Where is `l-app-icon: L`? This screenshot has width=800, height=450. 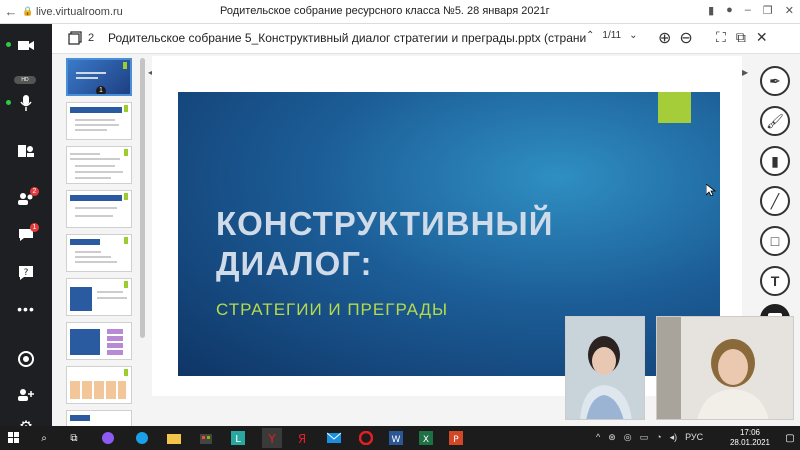
l-app-icon: L is located at coordinates (238, 438).